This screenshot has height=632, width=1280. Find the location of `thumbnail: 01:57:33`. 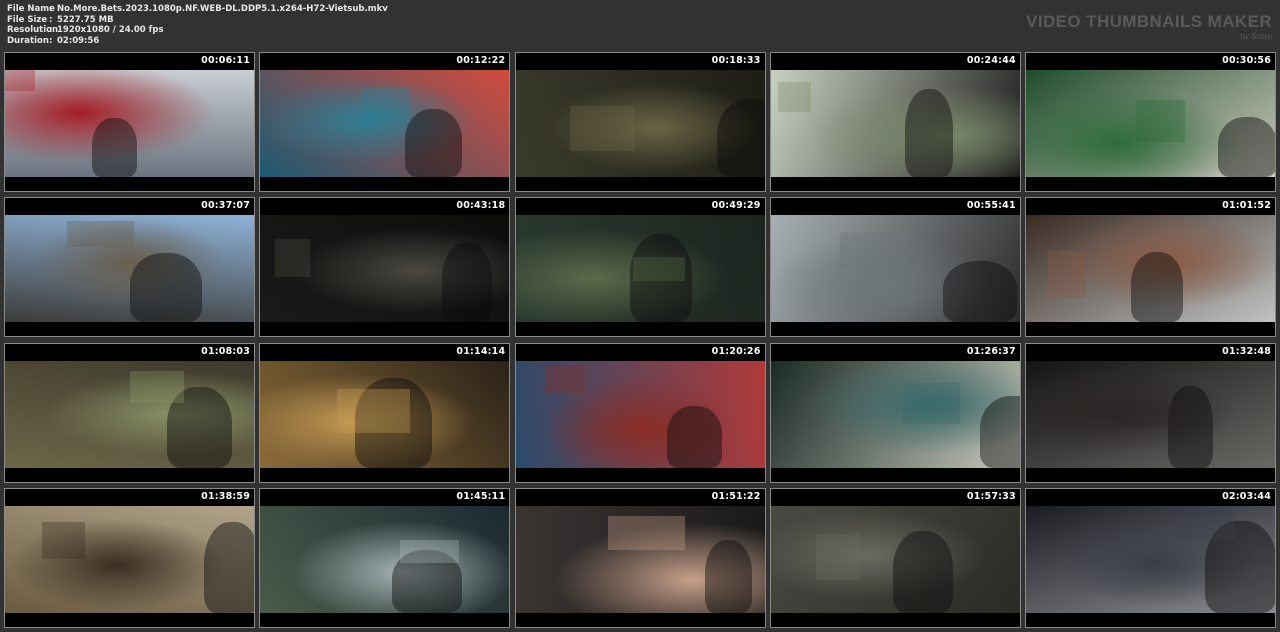

thumbnail: 01:57:33 is located at coordinates (895, 557).